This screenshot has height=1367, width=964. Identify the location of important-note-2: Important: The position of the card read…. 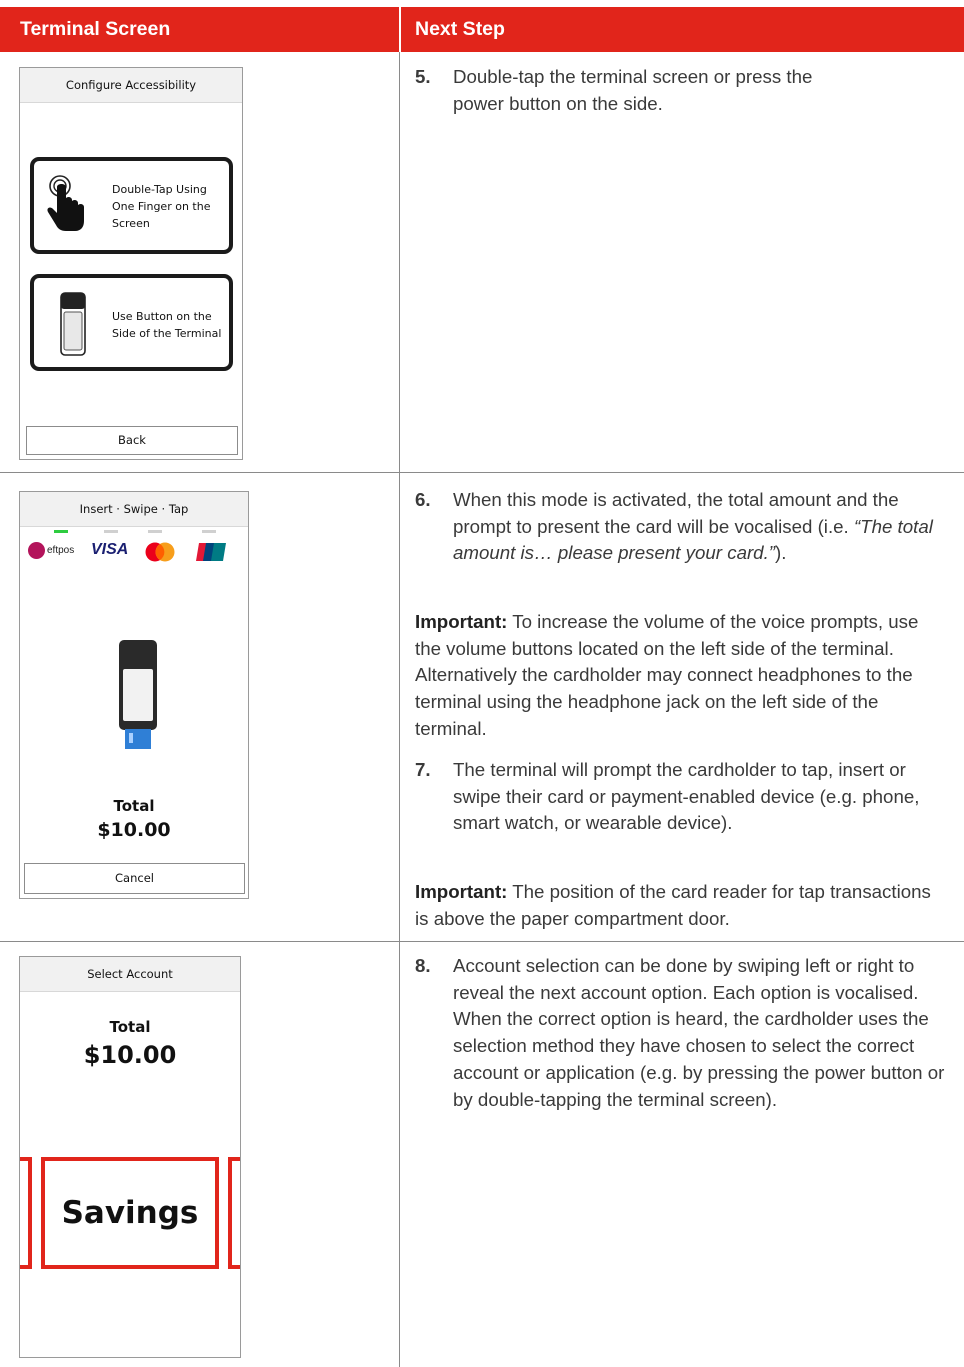
(679, 905).